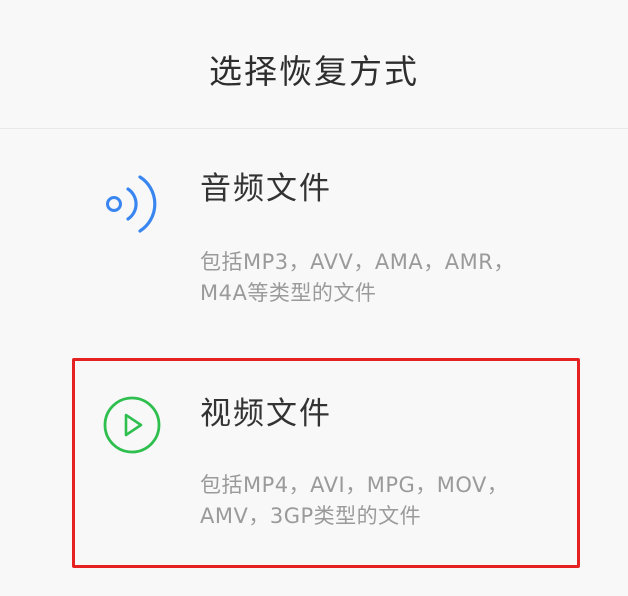  Describe the element at coordinates (357, 262) in the screenshot. I see `option-description-line: 包括MP3，AVV，AMA，AMR，` at that location.